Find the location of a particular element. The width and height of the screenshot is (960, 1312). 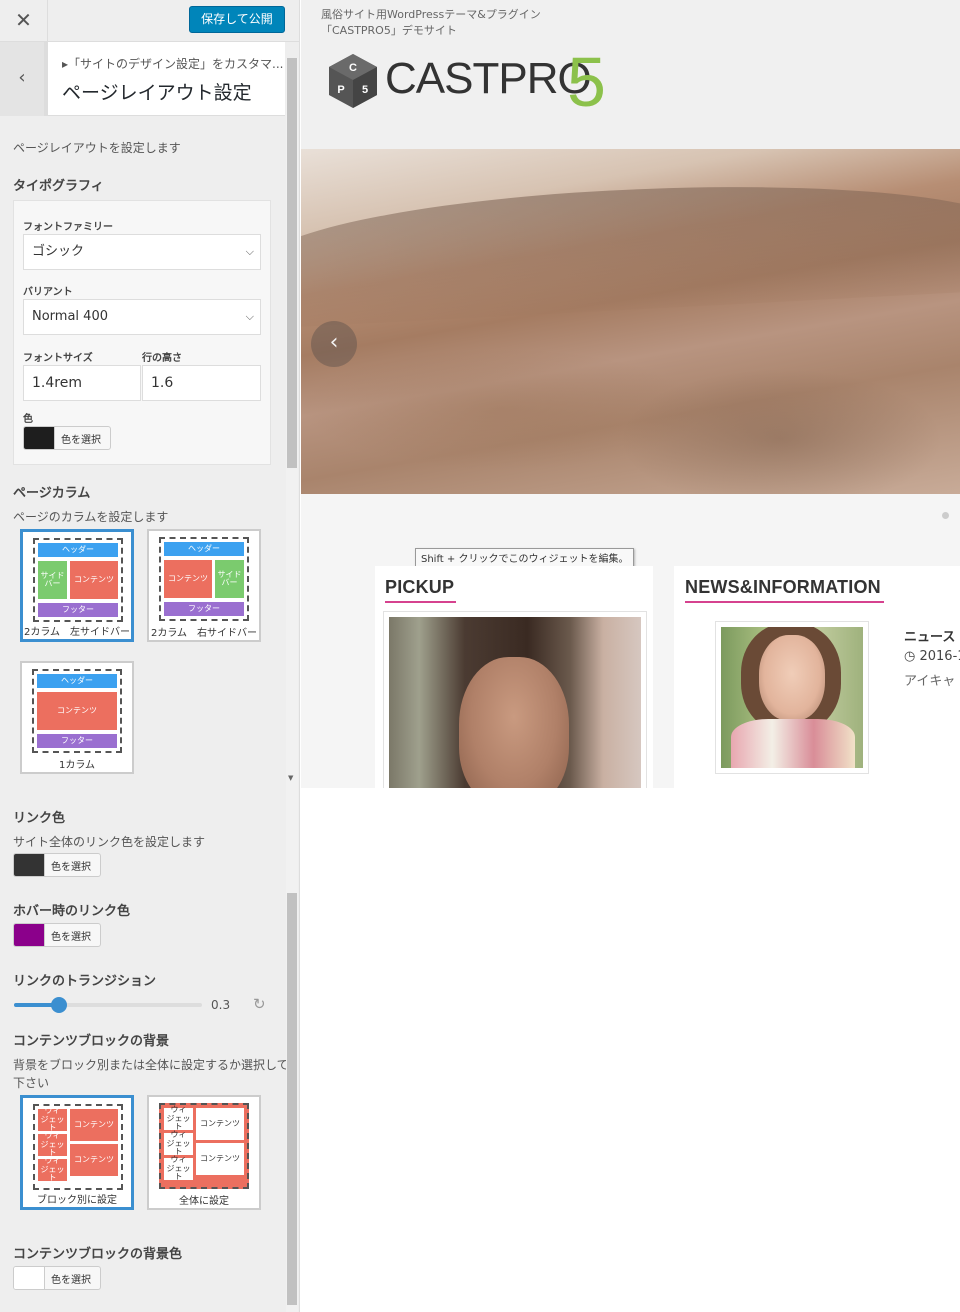

link-color-button: 色を選択 is located at coordinates (57, 865).